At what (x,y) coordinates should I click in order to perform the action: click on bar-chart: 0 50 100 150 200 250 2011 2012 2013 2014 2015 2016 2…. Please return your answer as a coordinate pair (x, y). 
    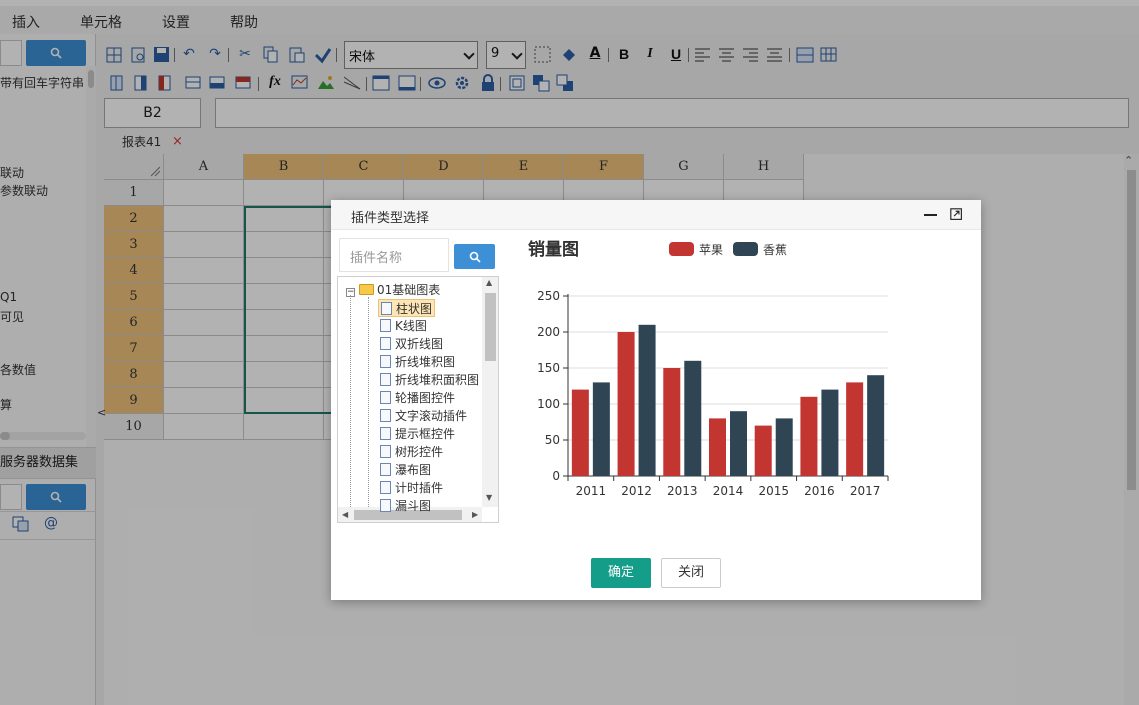
    Looking at the image, I should click on (713, 393).